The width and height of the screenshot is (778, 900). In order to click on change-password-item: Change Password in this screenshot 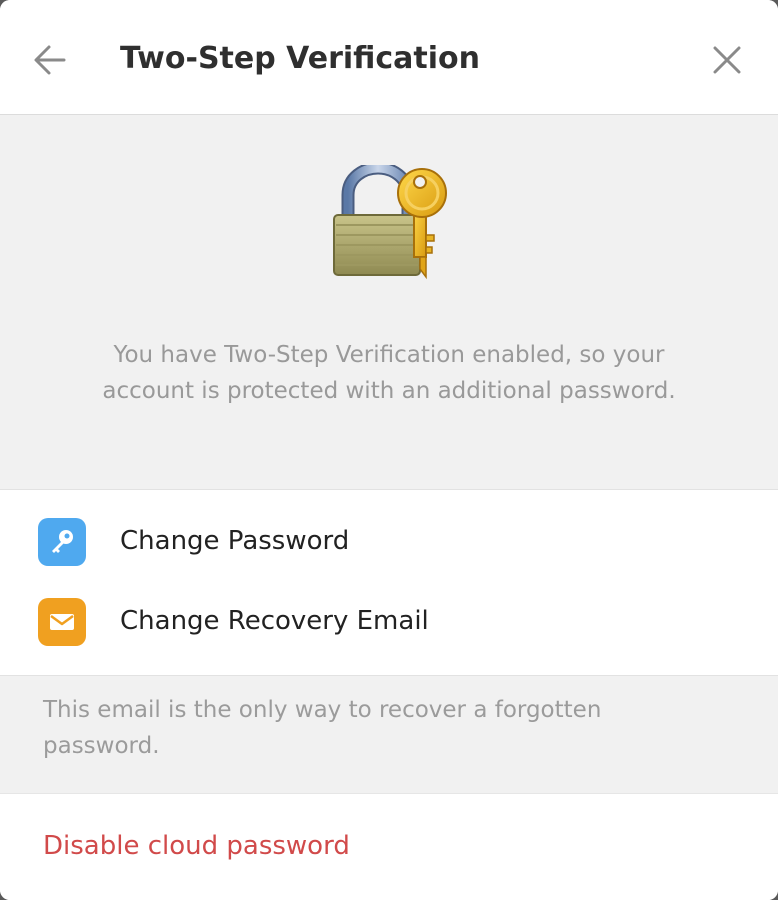, I will do `click(389, 542)`.